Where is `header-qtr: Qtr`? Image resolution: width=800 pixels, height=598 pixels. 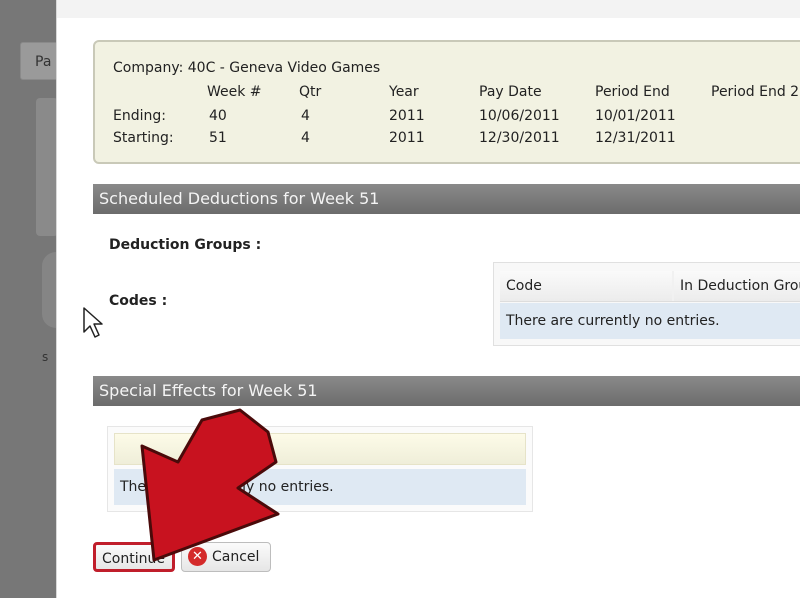
header-qtr: Qtr is located at coordinates (310, 92).